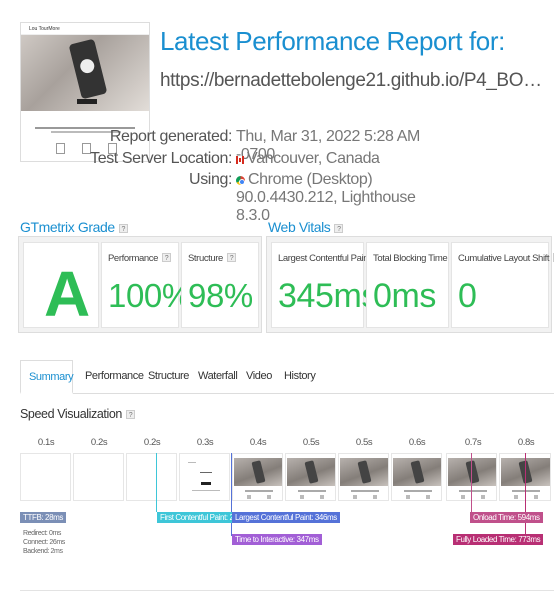 The height and width of the screenshot is (596, 554). Describe the element at coordinates (324, 258) in the screenshot. I see `lcp-label-text: Largest Contentful Paint` at that location.